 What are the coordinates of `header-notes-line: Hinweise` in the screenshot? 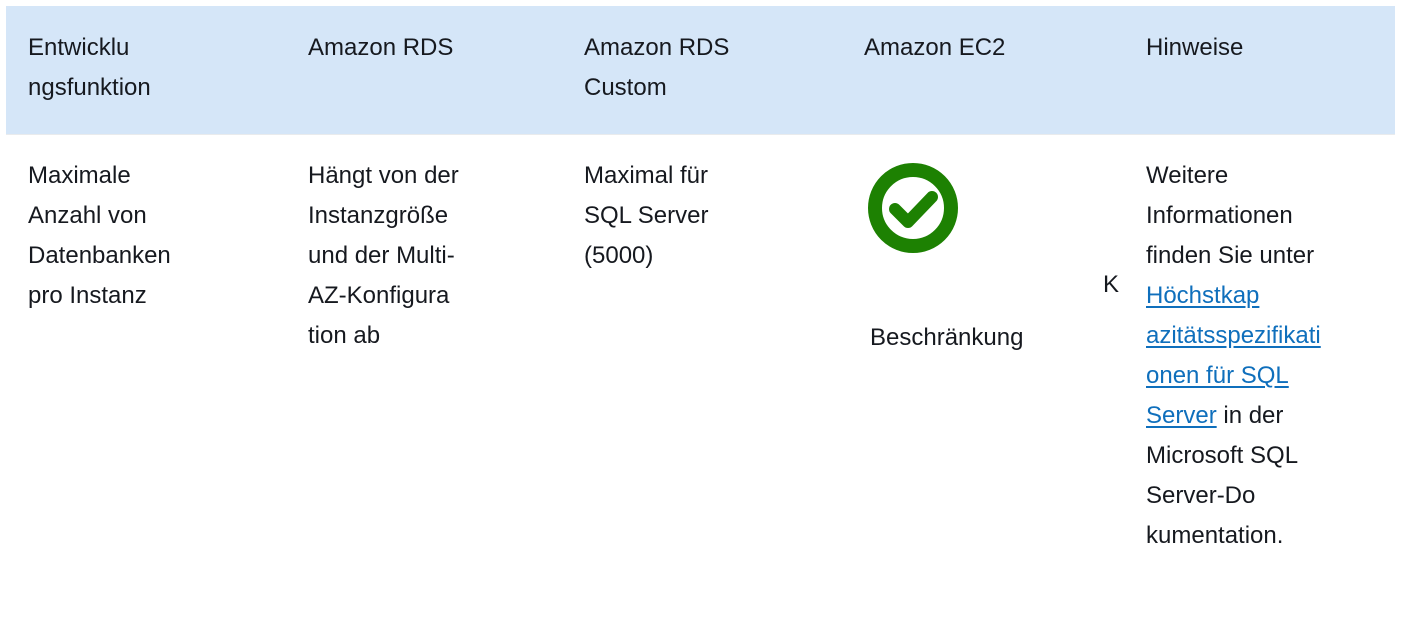 It's located at (1195, 47).